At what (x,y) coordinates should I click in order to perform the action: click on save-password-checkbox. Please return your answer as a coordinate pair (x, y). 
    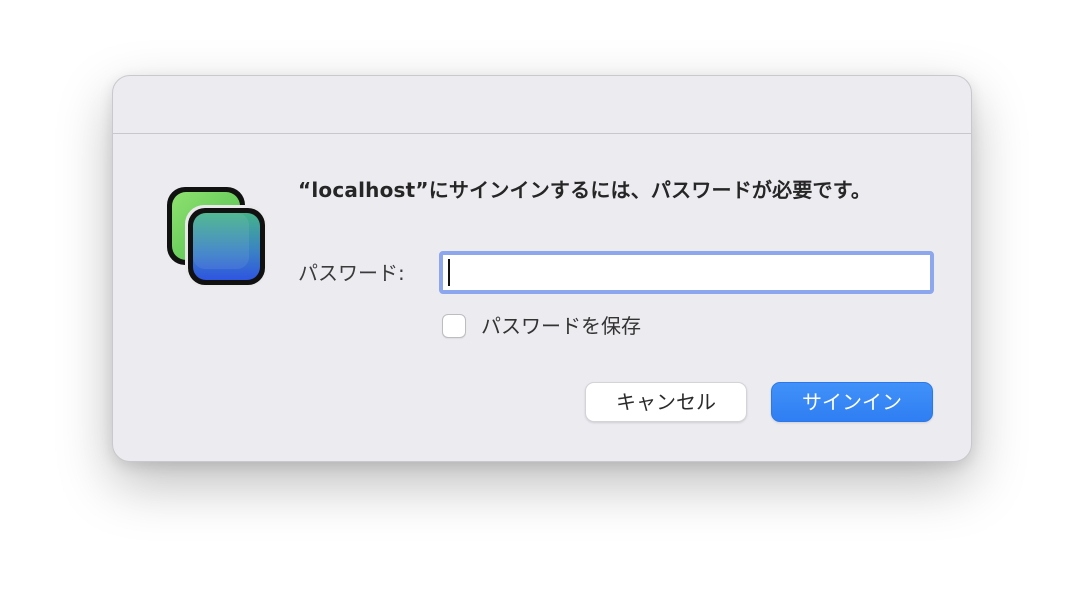
    Looking at the image, I should click on (454, 326).